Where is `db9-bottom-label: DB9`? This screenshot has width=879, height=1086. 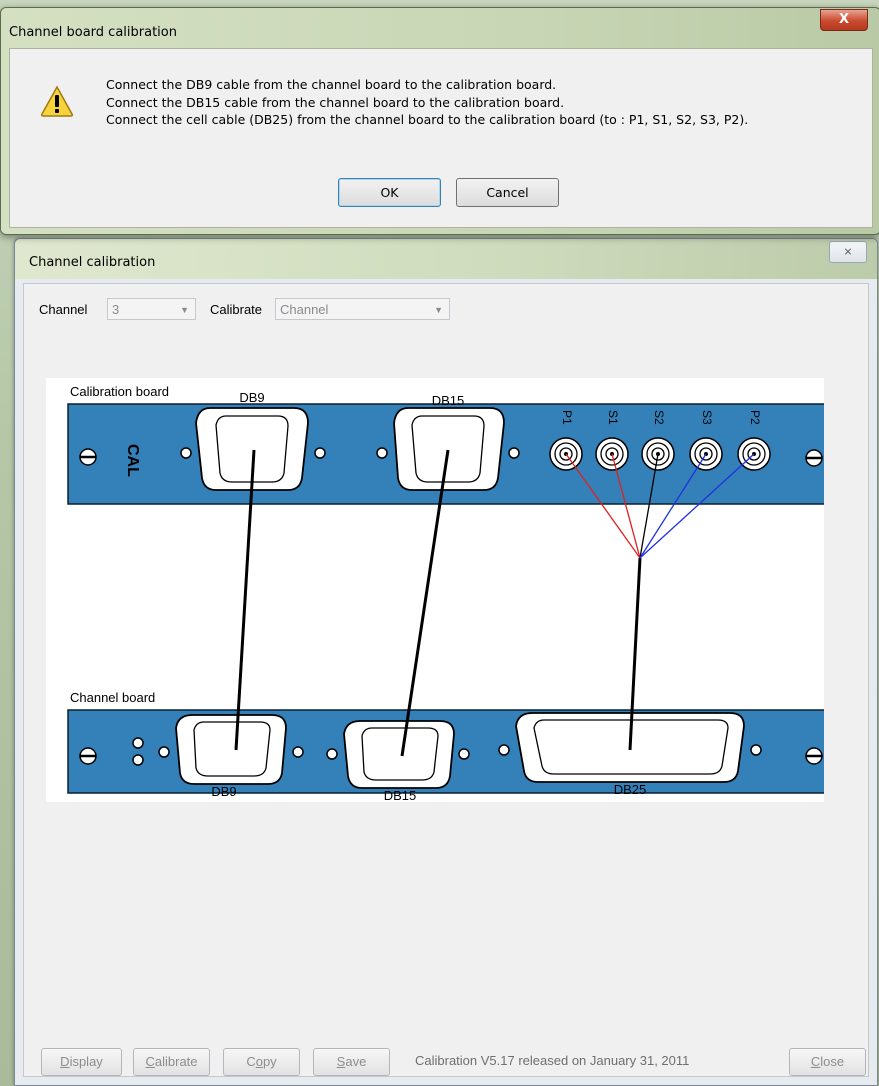 db9-bottom-label: DB9 is located at coordinates (223, 791).